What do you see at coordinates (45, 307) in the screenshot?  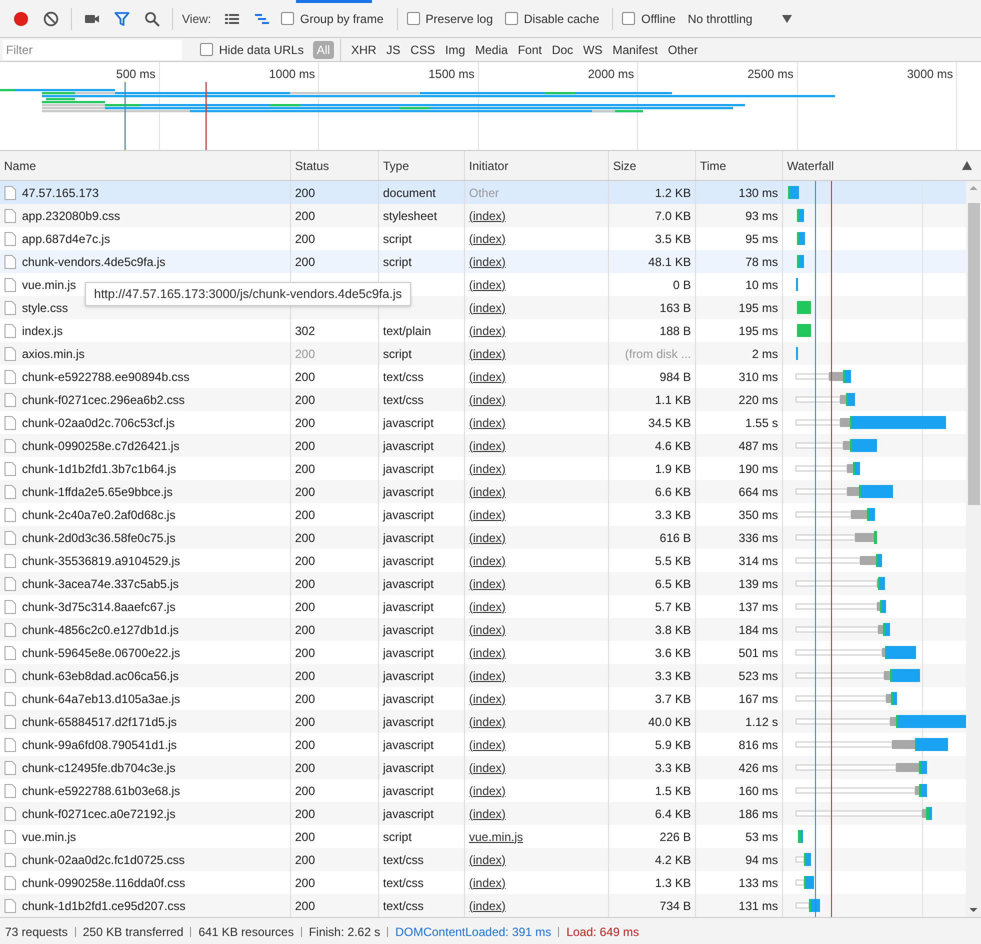 I see `file-name: style.css` at bounding box center [45, 307].